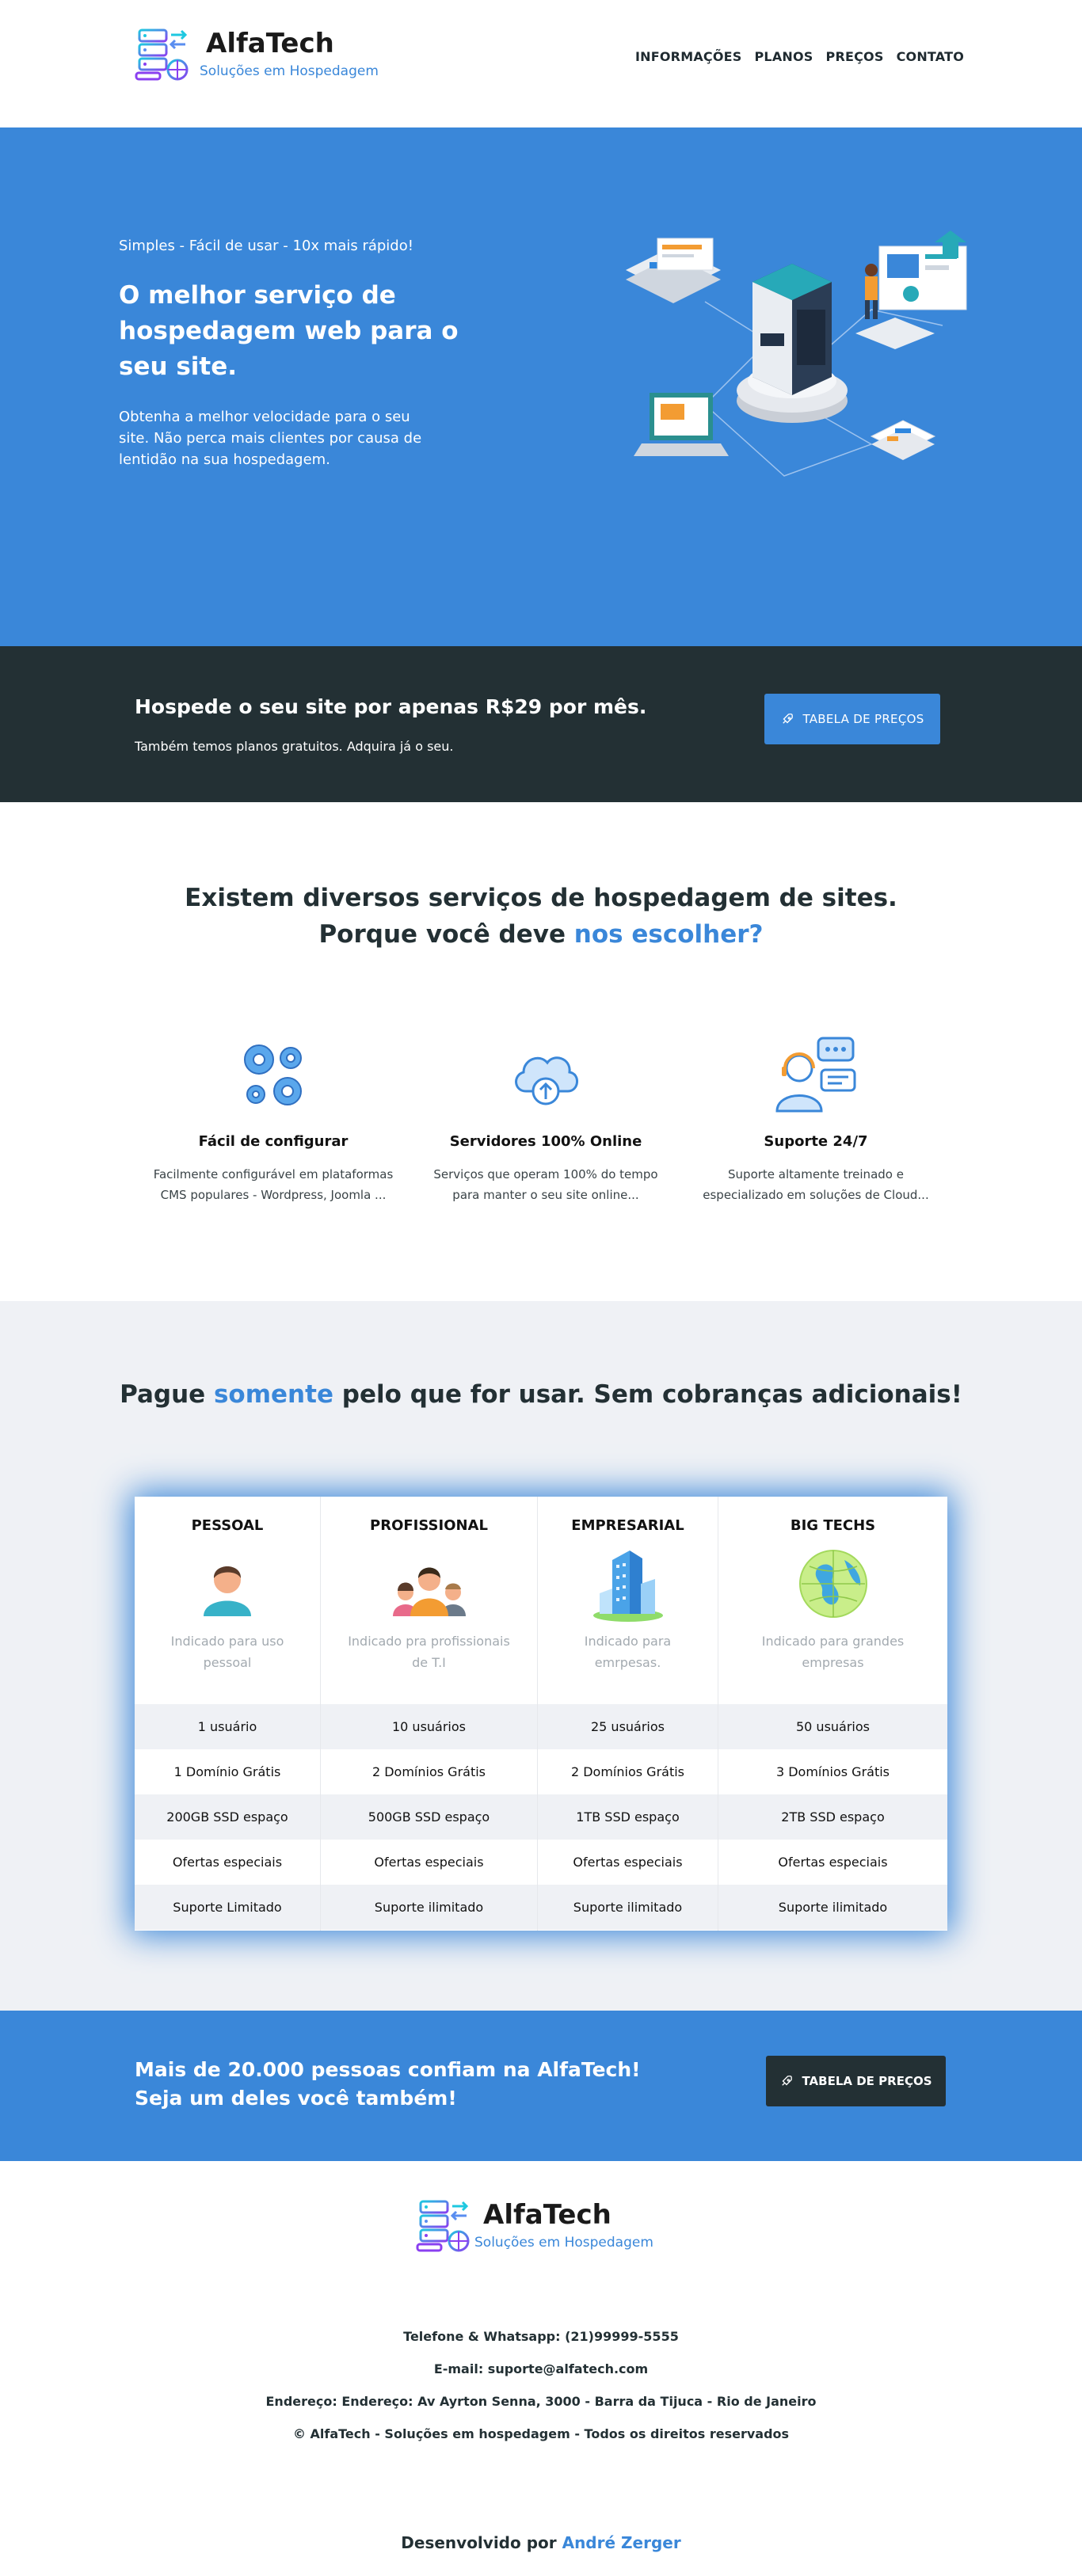  I want to click on building-icon, so click(627, 1586).